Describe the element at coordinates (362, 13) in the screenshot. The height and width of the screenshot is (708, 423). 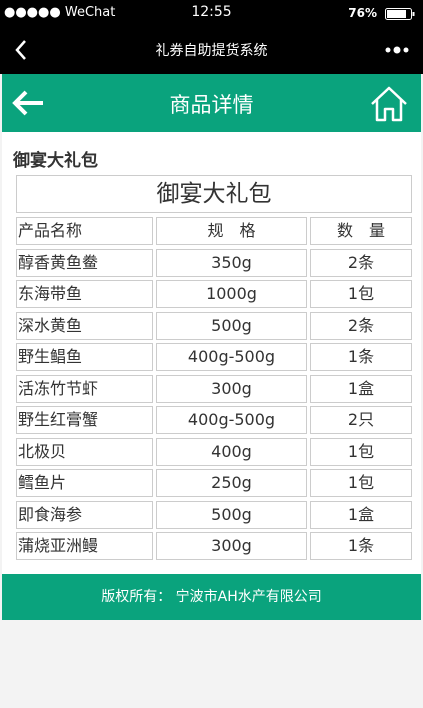
I see `battery-percent: 76%` at that location.